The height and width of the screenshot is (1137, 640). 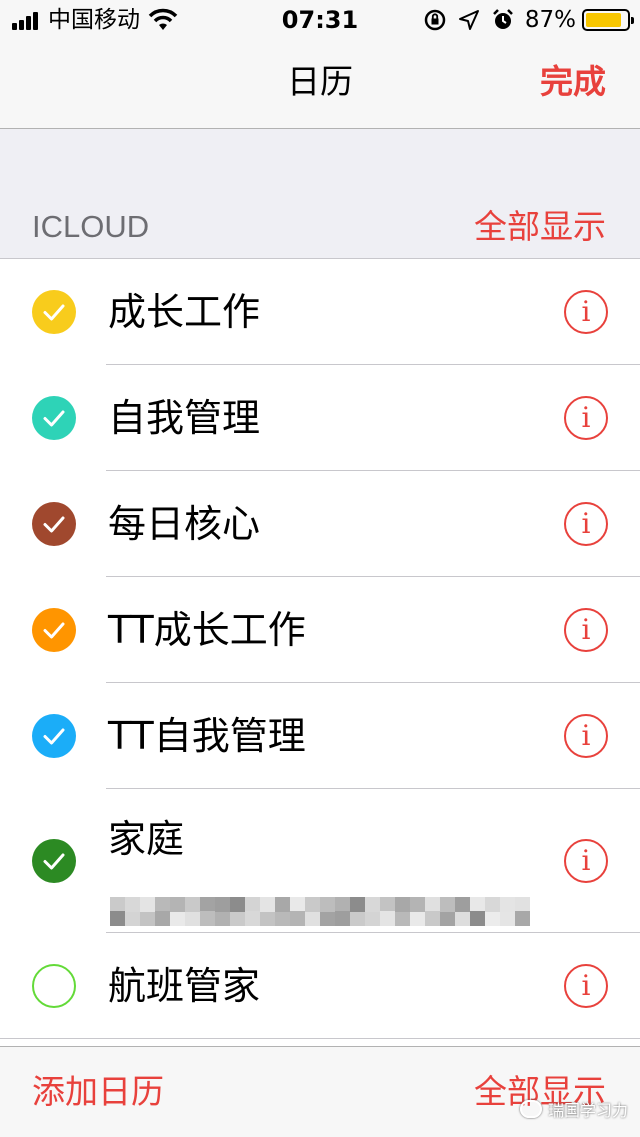 What do you see at coordinates (146, 839) in the screenshot?
I see `calendar-name: 家庭` at bounding box center [146, 839].